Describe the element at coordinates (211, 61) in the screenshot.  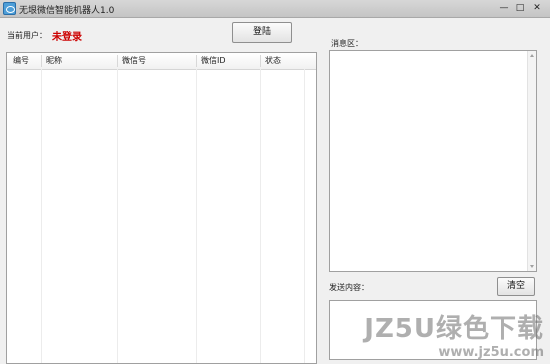
I see `column-header-wechat-id: 微信ID` at that location.